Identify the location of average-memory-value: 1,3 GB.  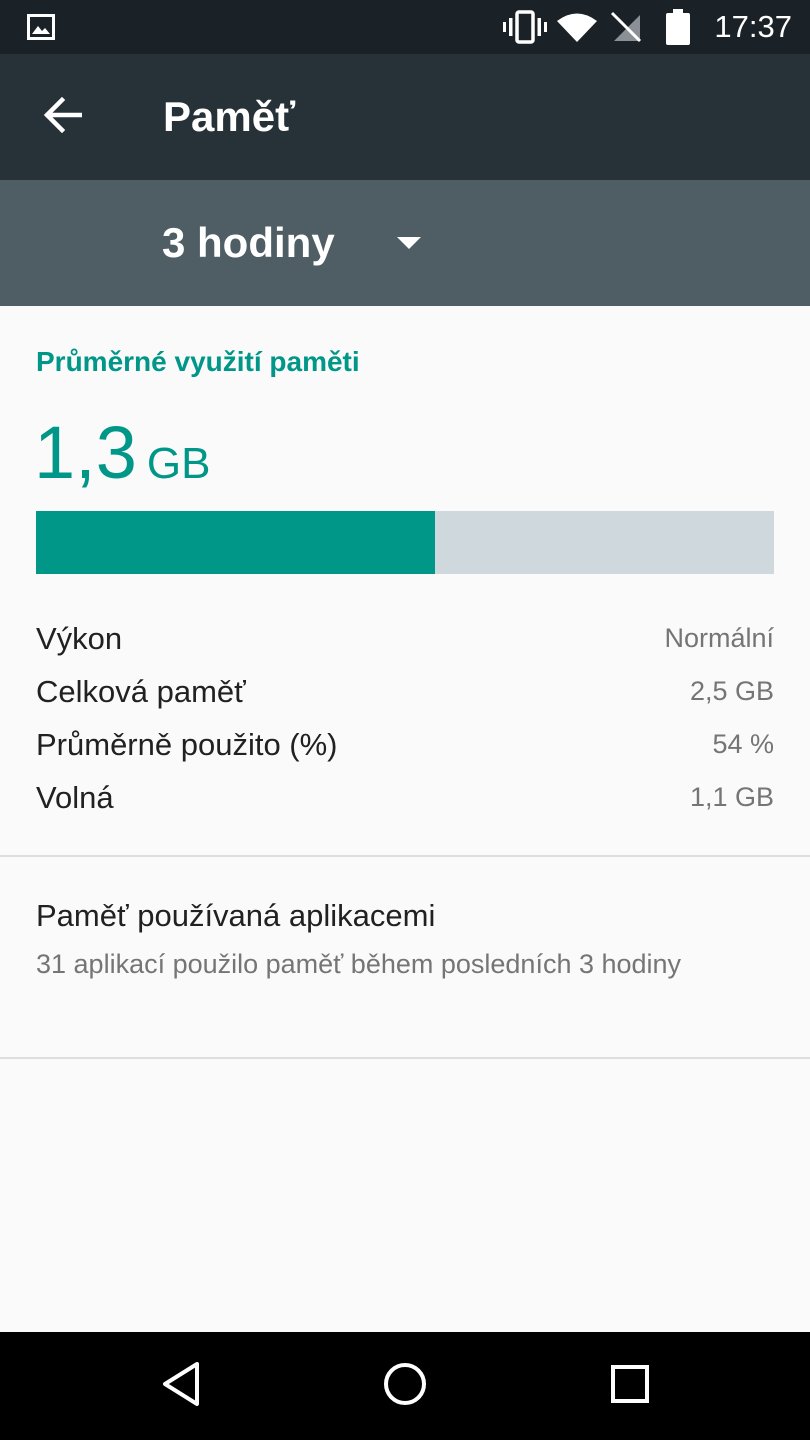
(122, 452).